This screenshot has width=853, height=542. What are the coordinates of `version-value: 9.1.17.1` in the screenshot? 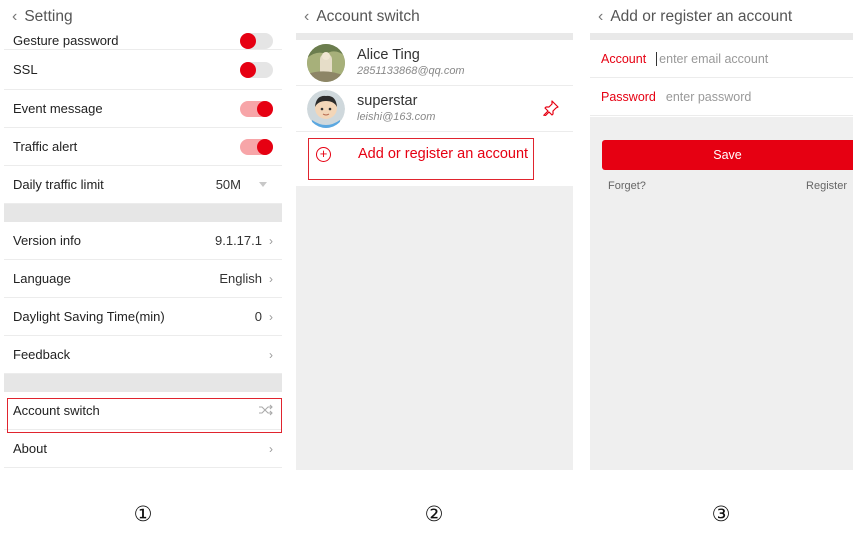 It's located at (238, 240).